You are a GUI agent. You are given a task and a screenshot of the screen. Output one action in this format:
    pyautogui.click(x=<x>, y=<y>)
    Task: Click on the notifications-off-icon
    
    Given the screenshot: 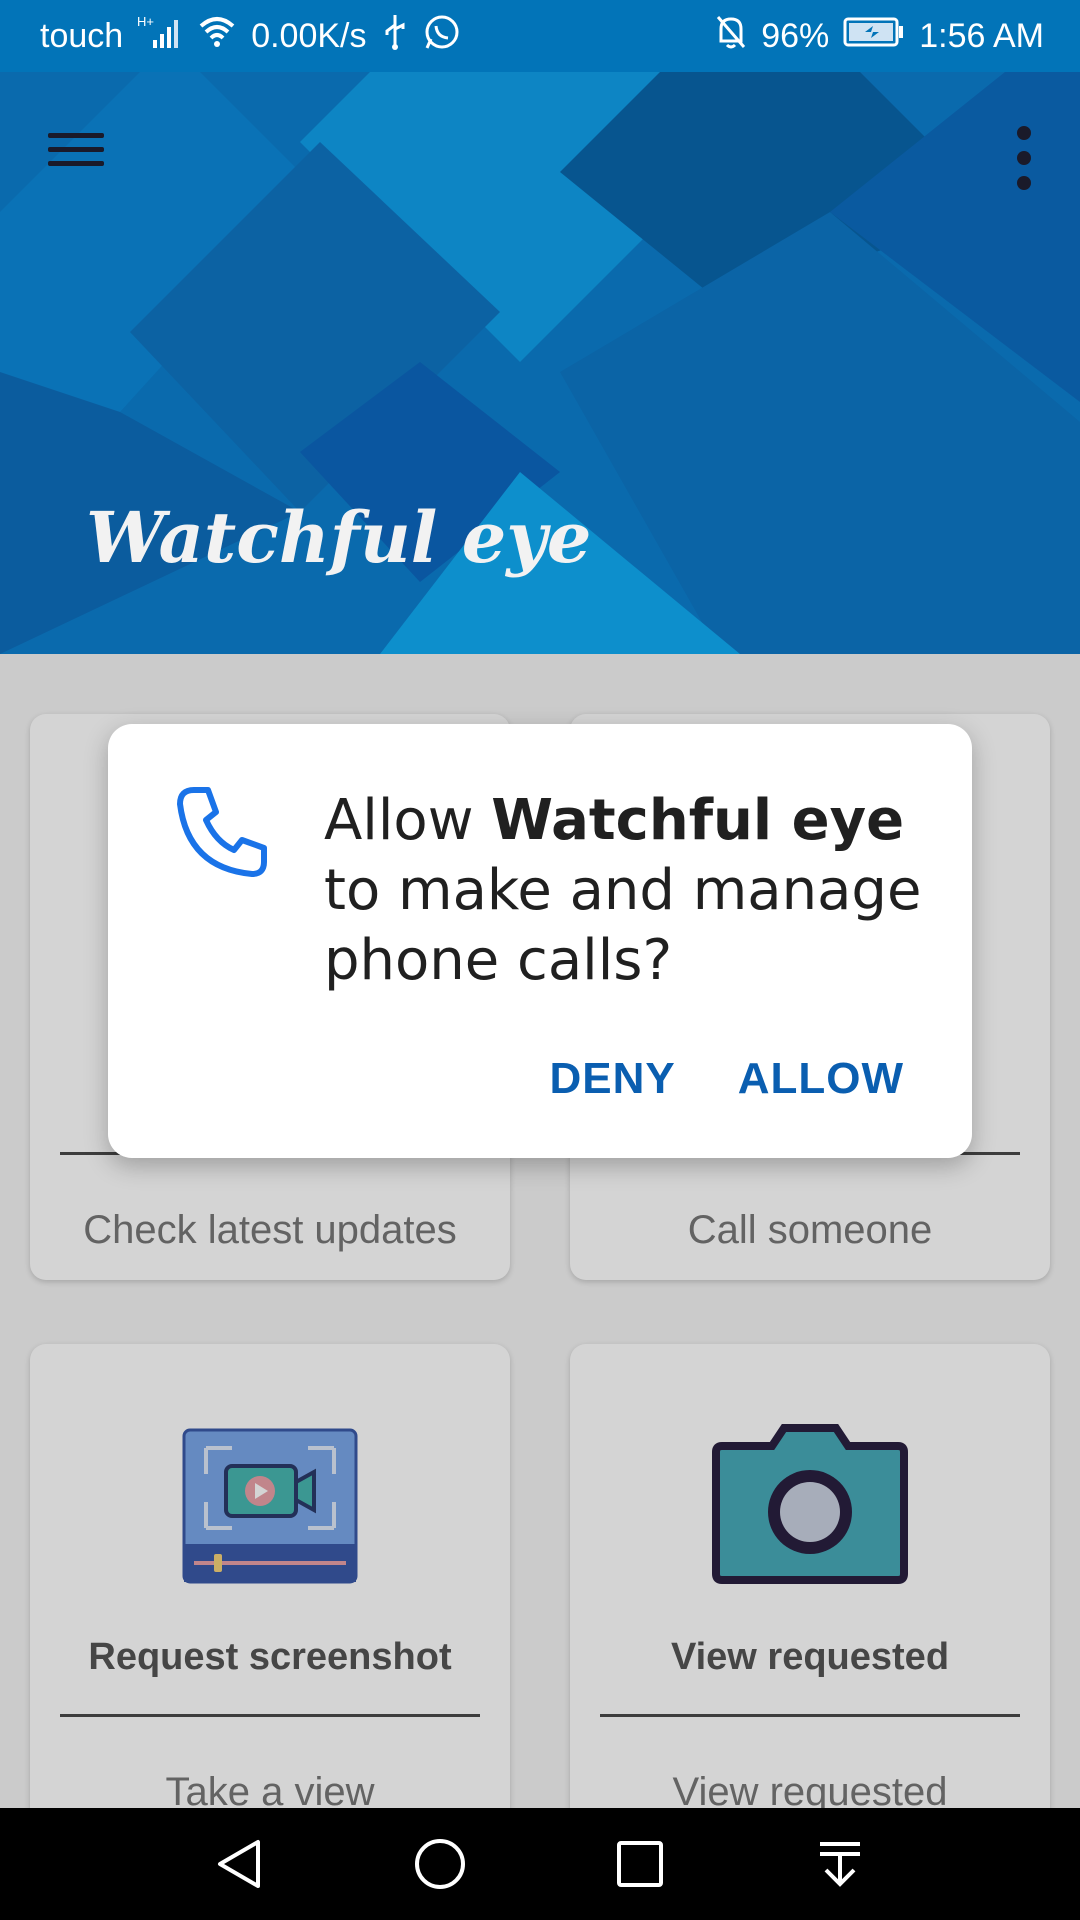 What is the action you would take?
    pyautogui.click(x=731, y=36)
    